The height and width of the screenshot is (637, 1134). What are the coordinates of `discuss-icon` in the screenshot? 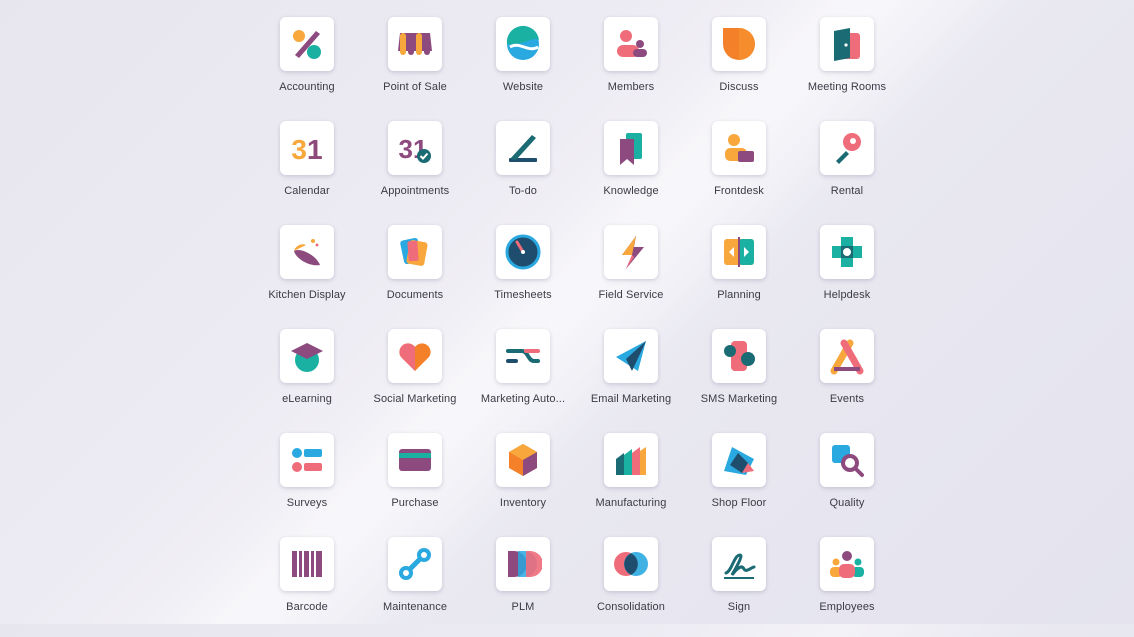 It's located at (739, 44).